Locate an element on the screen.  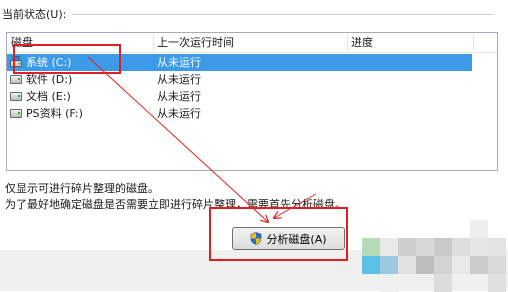
disk-name: PS资料 (F:) is located at coordinates (54, 113).